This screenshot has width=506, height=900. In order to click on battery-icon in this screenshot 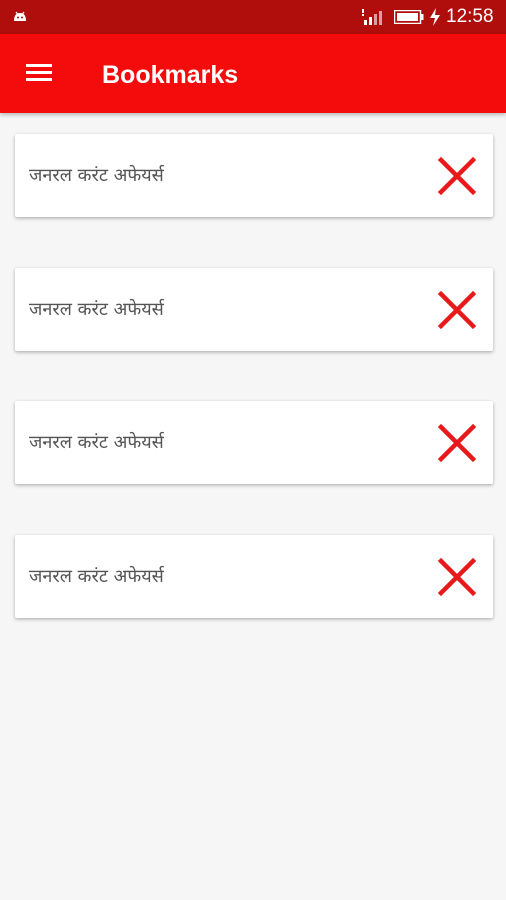, I will do `click(409, 17)`.